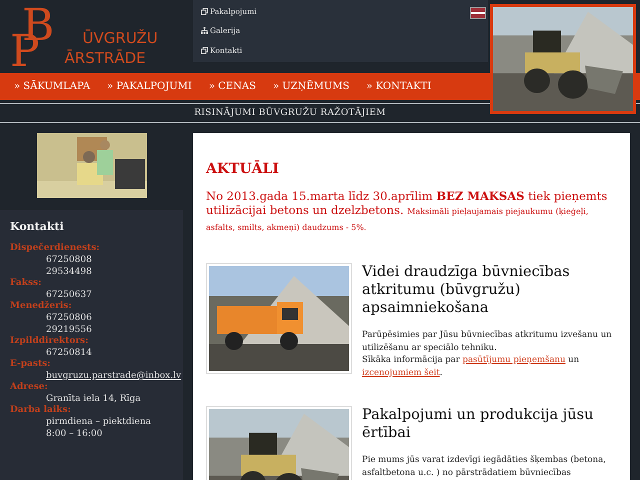 The width and height of the screenshot is (640, 480). What do you see at coordinates (471, 366) in the screenshot?
I see `article-text: Sīkāka informācija par pasūtījumu pieņemšanu un izcenojumiem šeit.` at bounding box center [471, 366].